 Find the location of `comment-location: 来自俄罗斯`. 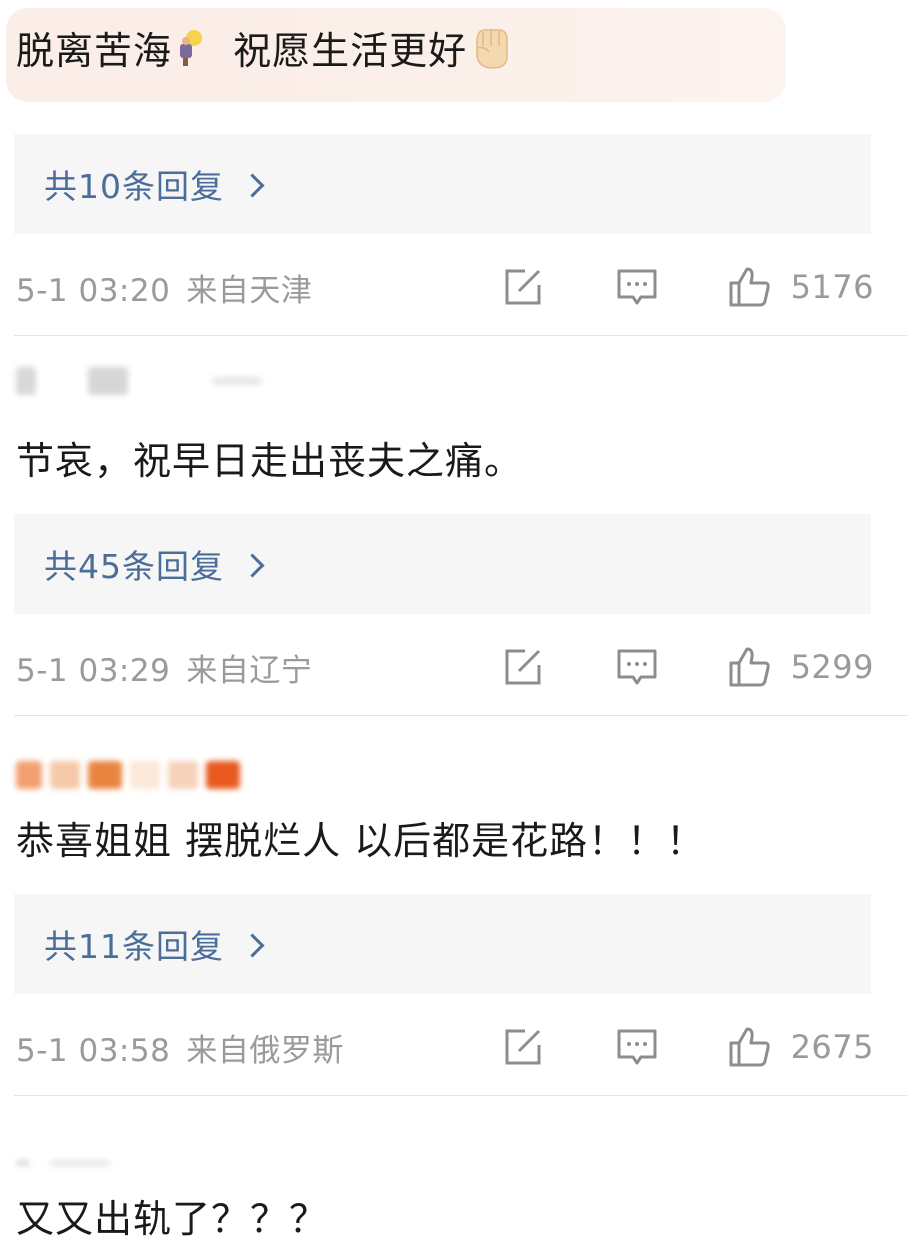

comment-location: 来自俄罗斯 is located at coordinates (265, 1050).